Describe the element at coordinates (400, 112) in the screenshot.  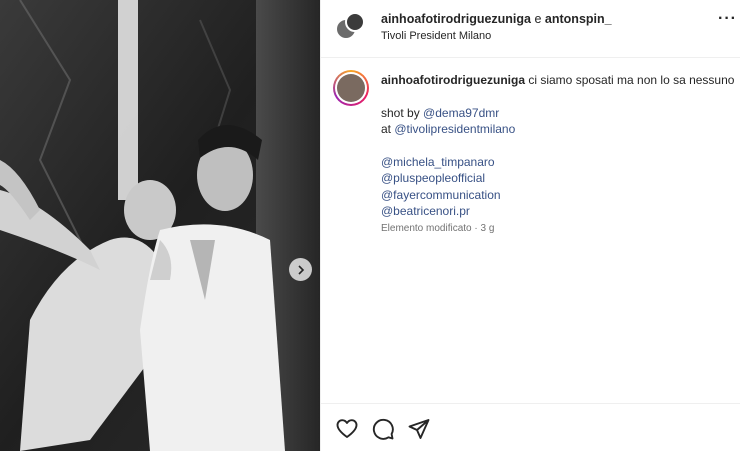
I see `shot-by-label: shot by` at that location.